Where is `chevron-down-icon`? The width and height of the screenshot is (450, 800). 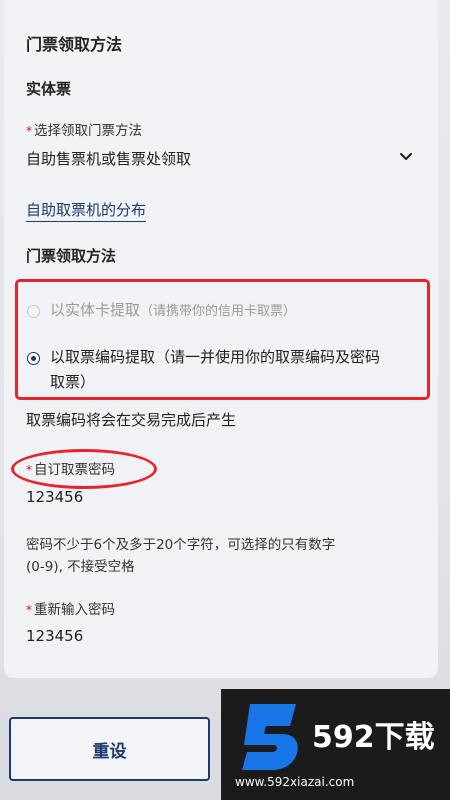 chevron-down-icon is located at coordinates (406, 157).